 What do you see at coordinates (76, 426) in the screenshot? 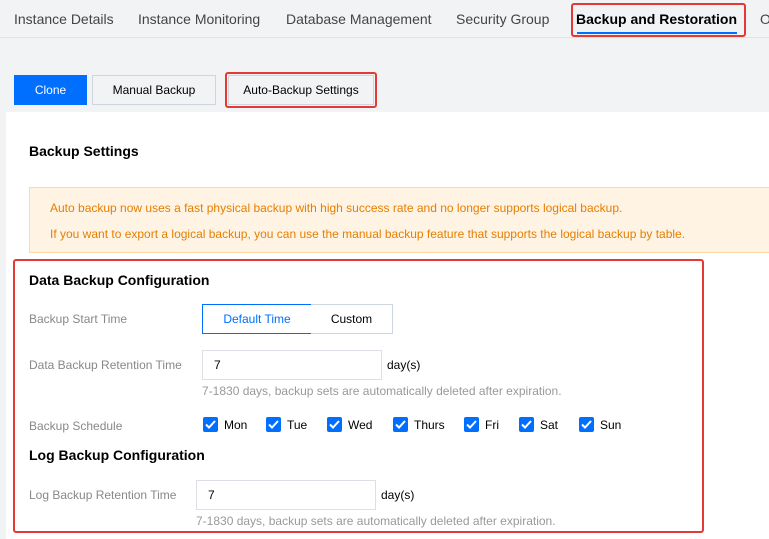
I see `backup-schedule-label: Backup Schedule` at bounding box center [76, 426].